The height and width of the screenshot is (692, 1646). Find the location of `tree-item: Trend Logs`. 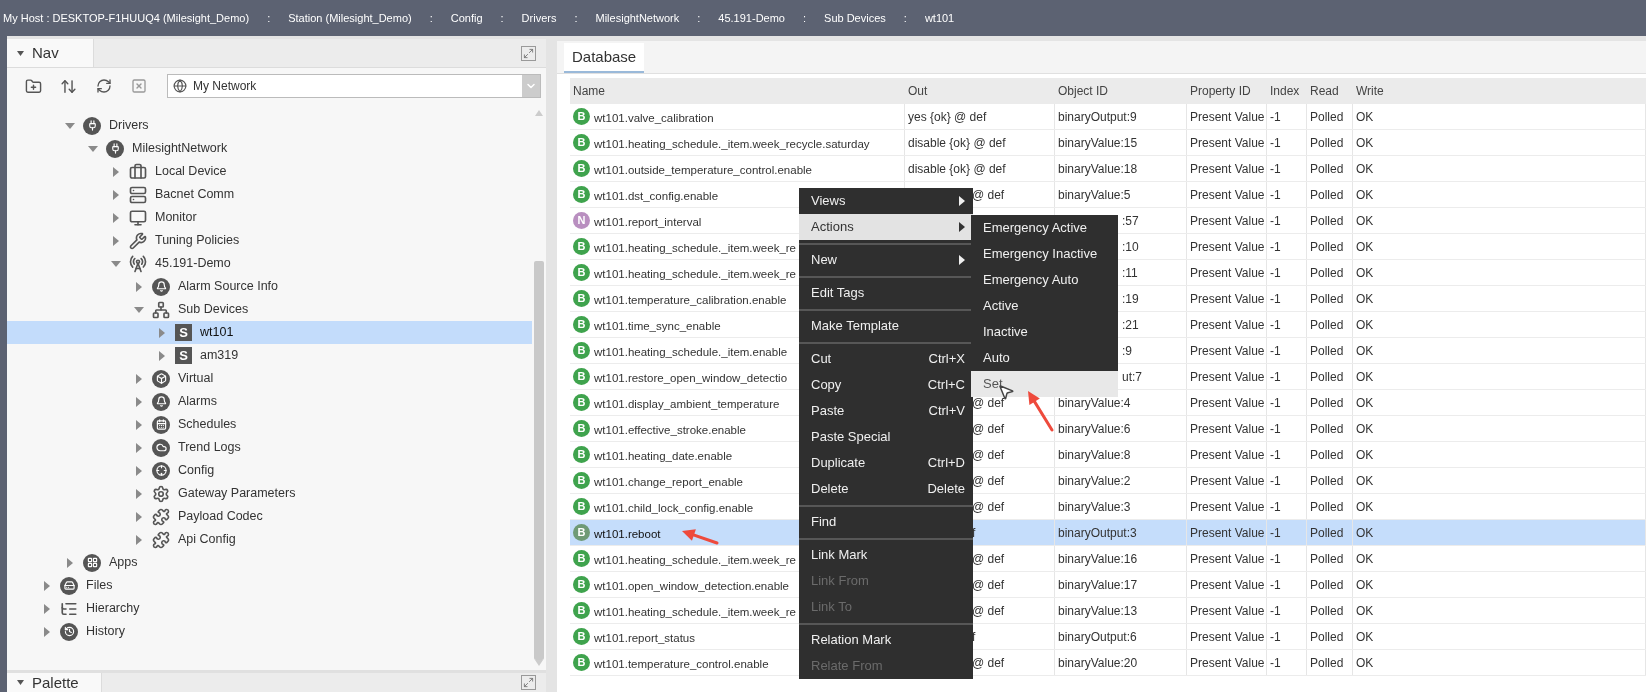

tree-item: Trend Logs is located at coordinates (269, 447).